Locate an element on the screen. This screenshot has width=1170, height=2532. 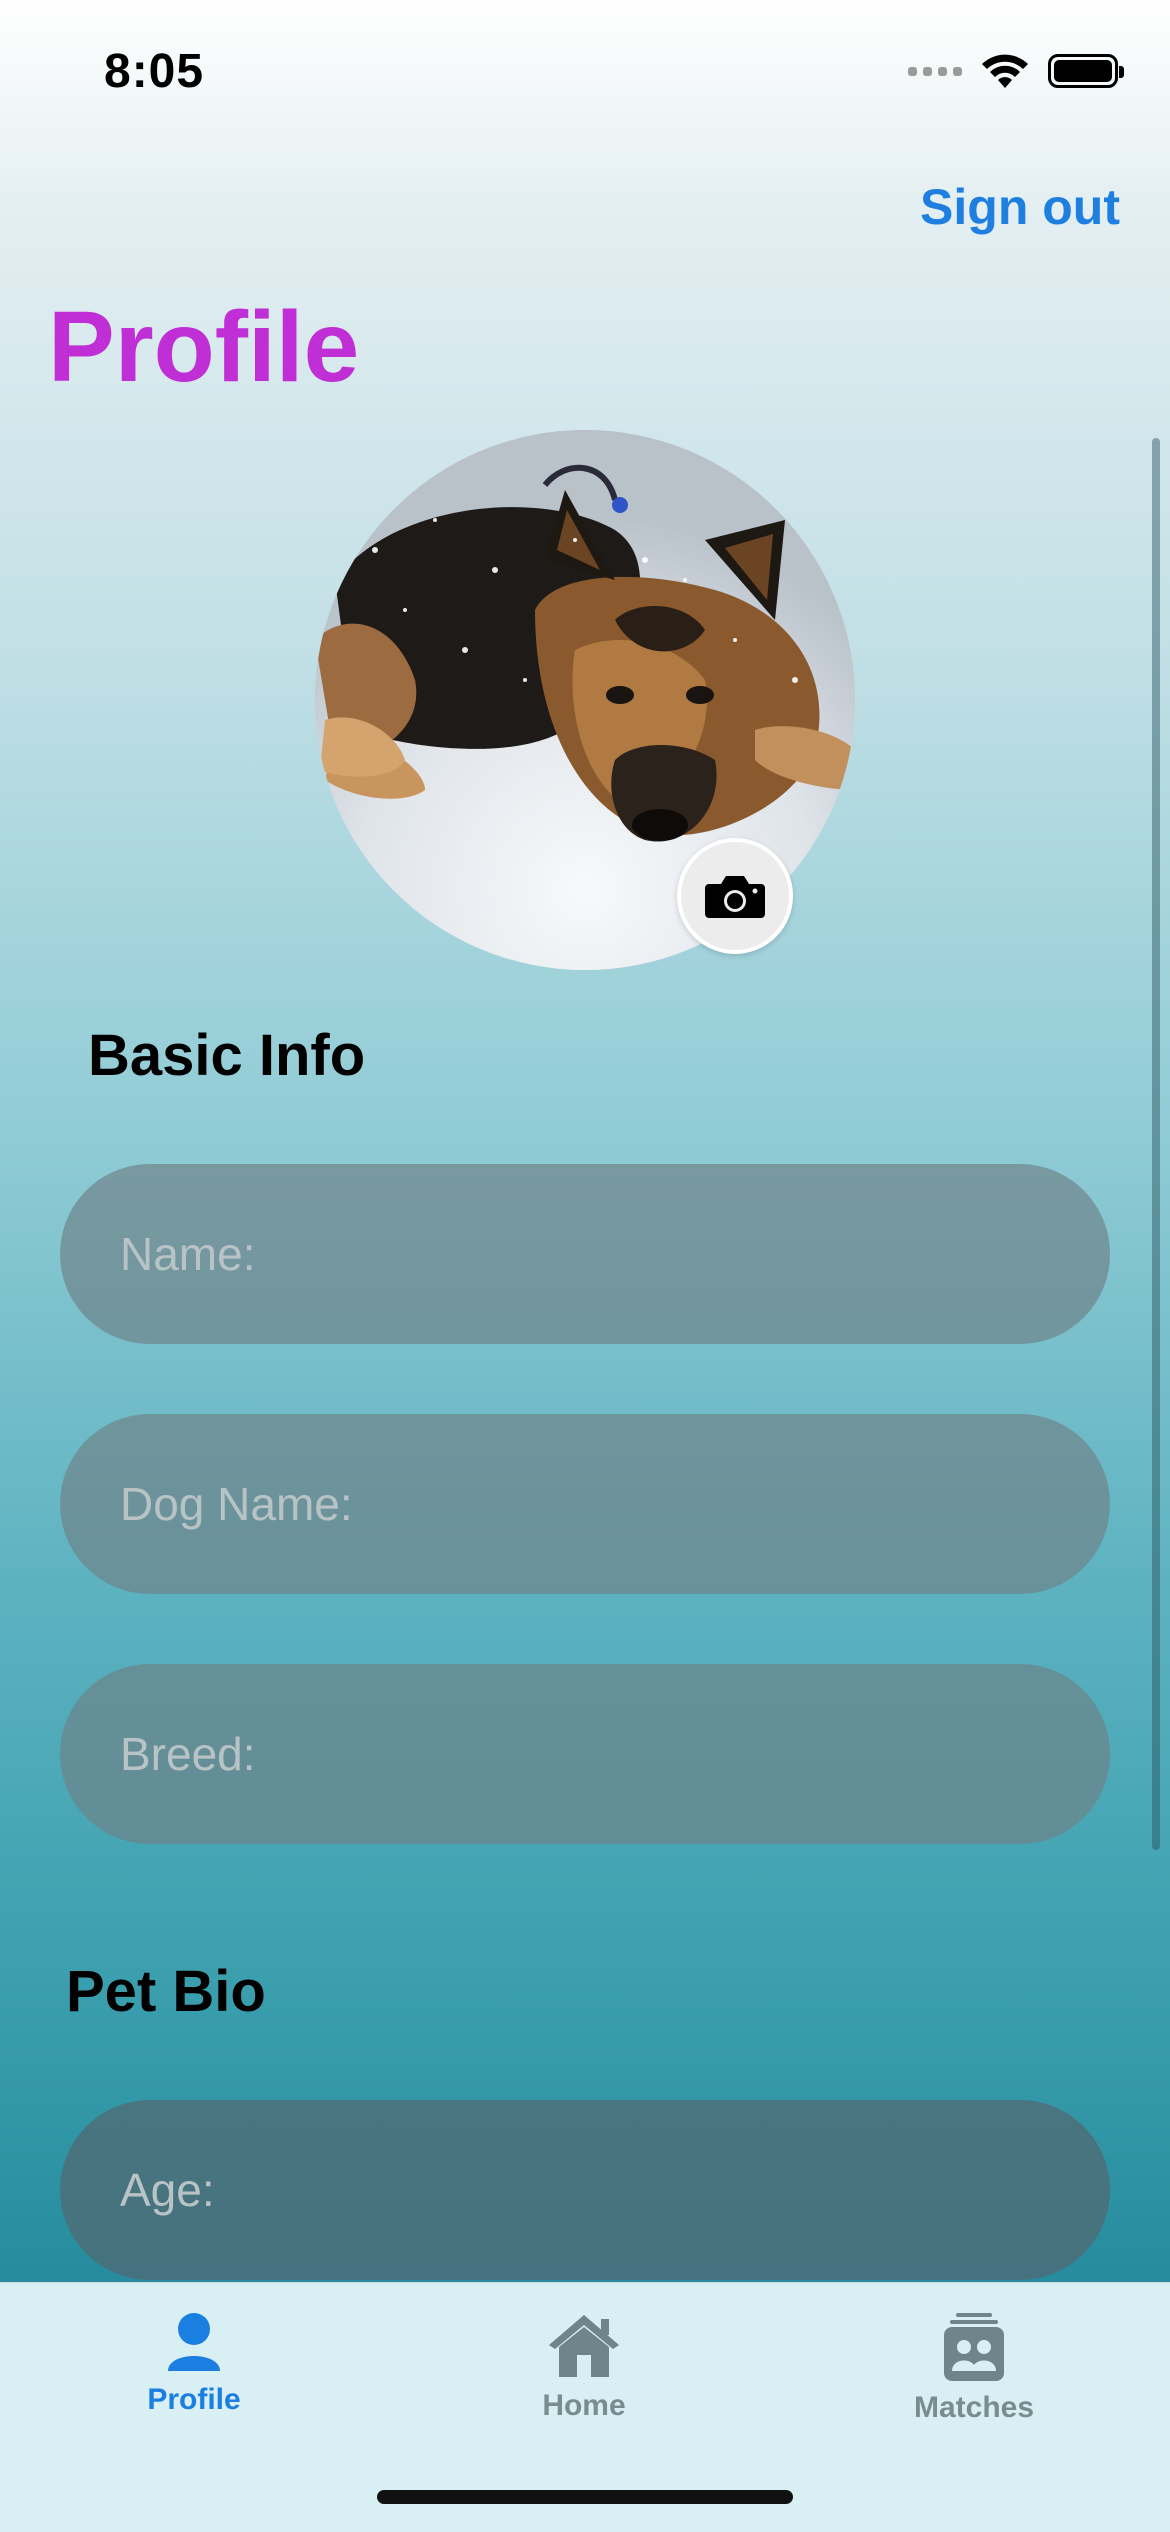
matches-icon is located at coordinates (974, 2347).